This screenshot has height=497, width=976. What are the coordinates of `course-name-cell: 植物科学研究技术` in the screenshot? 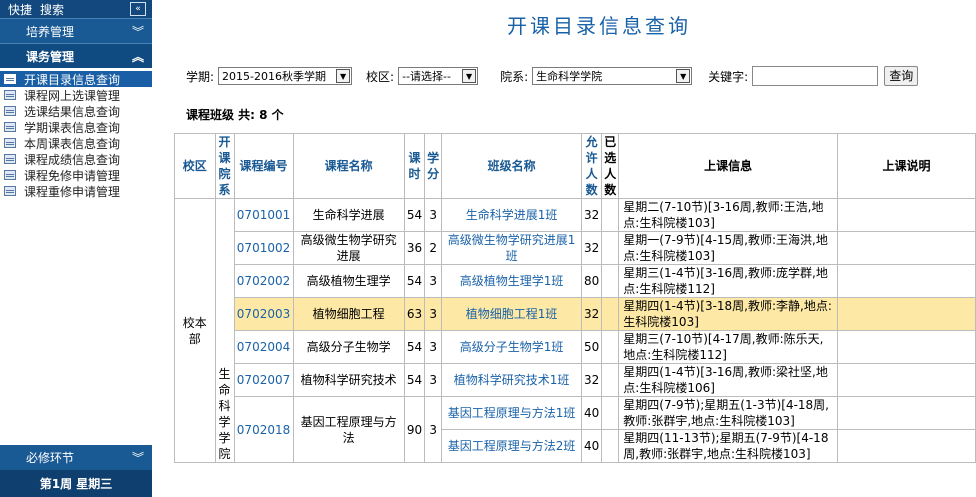 It's located at (348, 380).